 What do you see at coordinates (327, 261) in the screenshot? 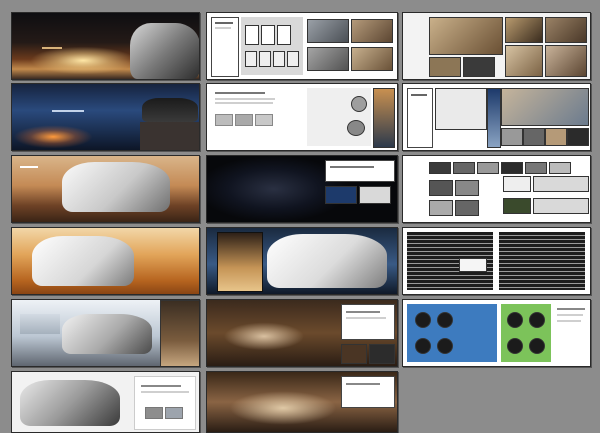
I see `suv-white-image` at bounding box center [327, 261].